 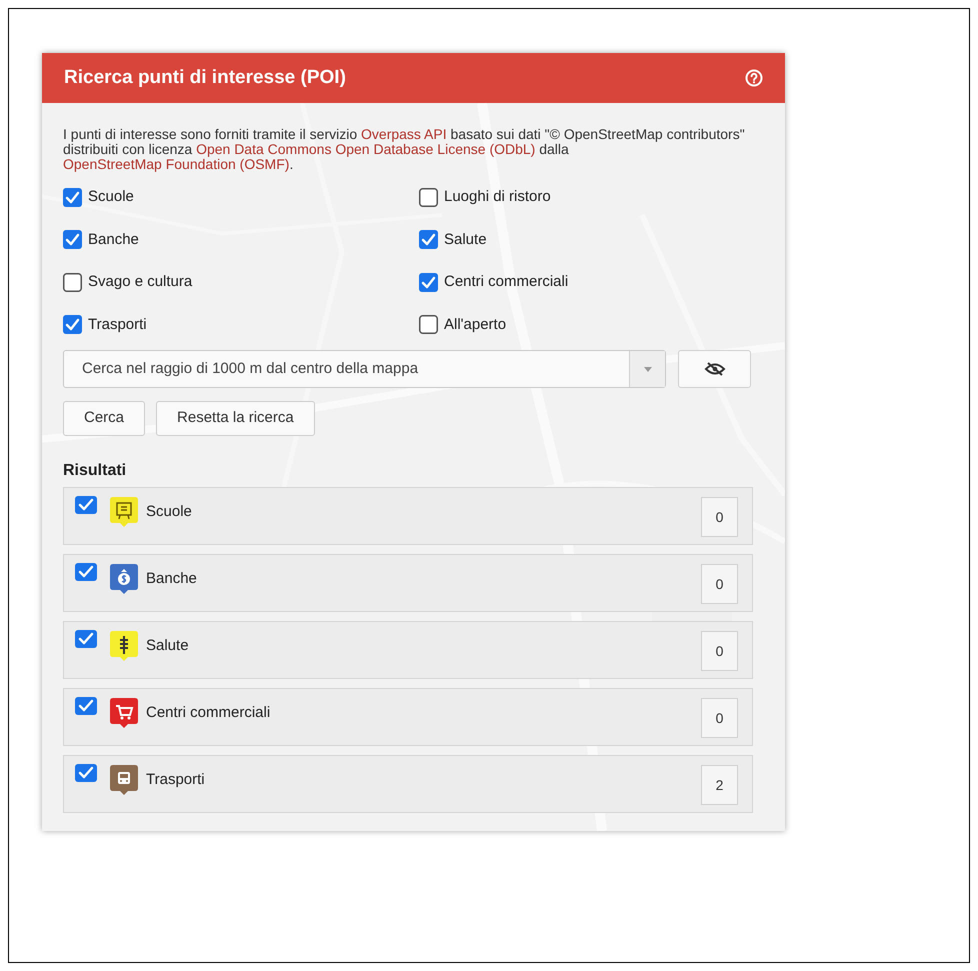 I want to click on result-label: Centri commerciali, so click(x=209, y=713).